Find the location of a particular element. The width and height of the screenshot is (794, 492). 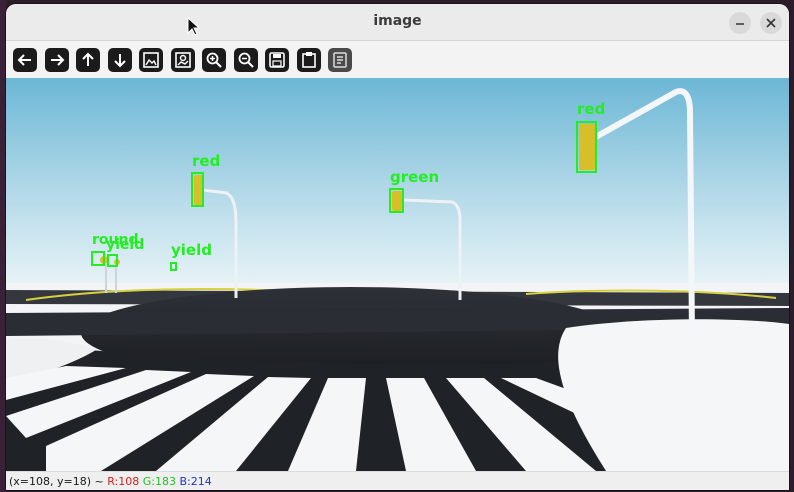

zoom-out-button is located at coordinates (246, 60).